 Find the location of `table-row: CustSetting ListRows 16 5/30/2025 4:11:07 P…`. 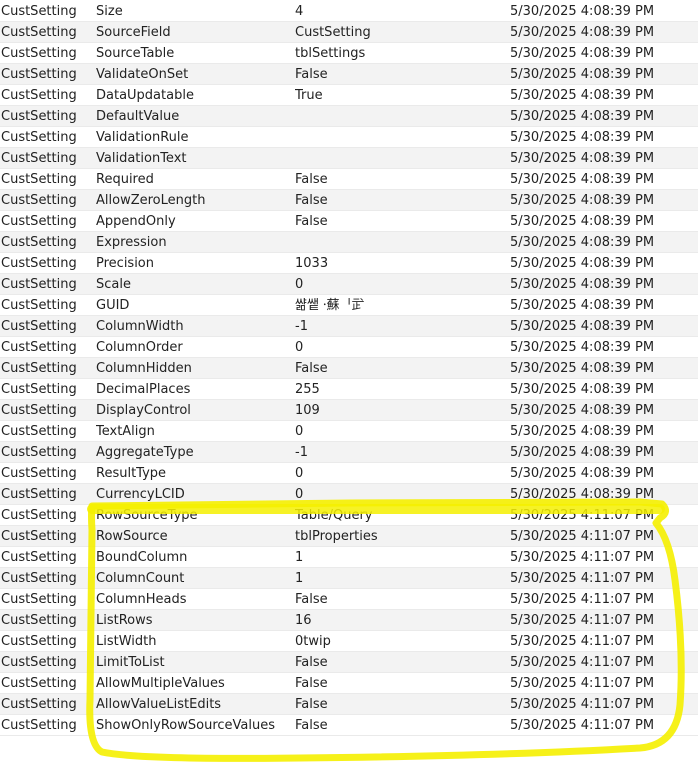

table-row: CustSetting ListRows 16 5/30/2025 4:11:07 P… is located at coordinates (349, 620).